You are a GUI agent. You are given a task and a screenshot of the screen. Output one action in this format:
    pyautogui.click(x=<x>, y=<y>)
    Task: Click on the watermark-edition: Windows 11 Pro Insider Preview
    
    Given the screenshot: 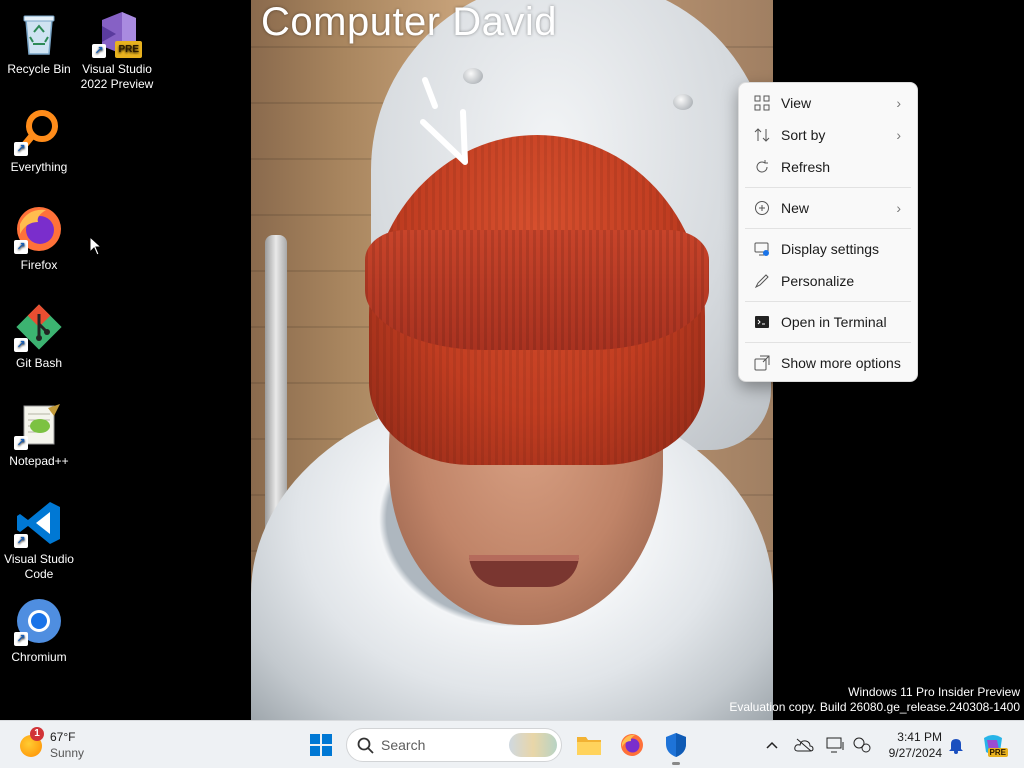 What is the action you would take?
    pyautogui.click(x=934, y=692)
    